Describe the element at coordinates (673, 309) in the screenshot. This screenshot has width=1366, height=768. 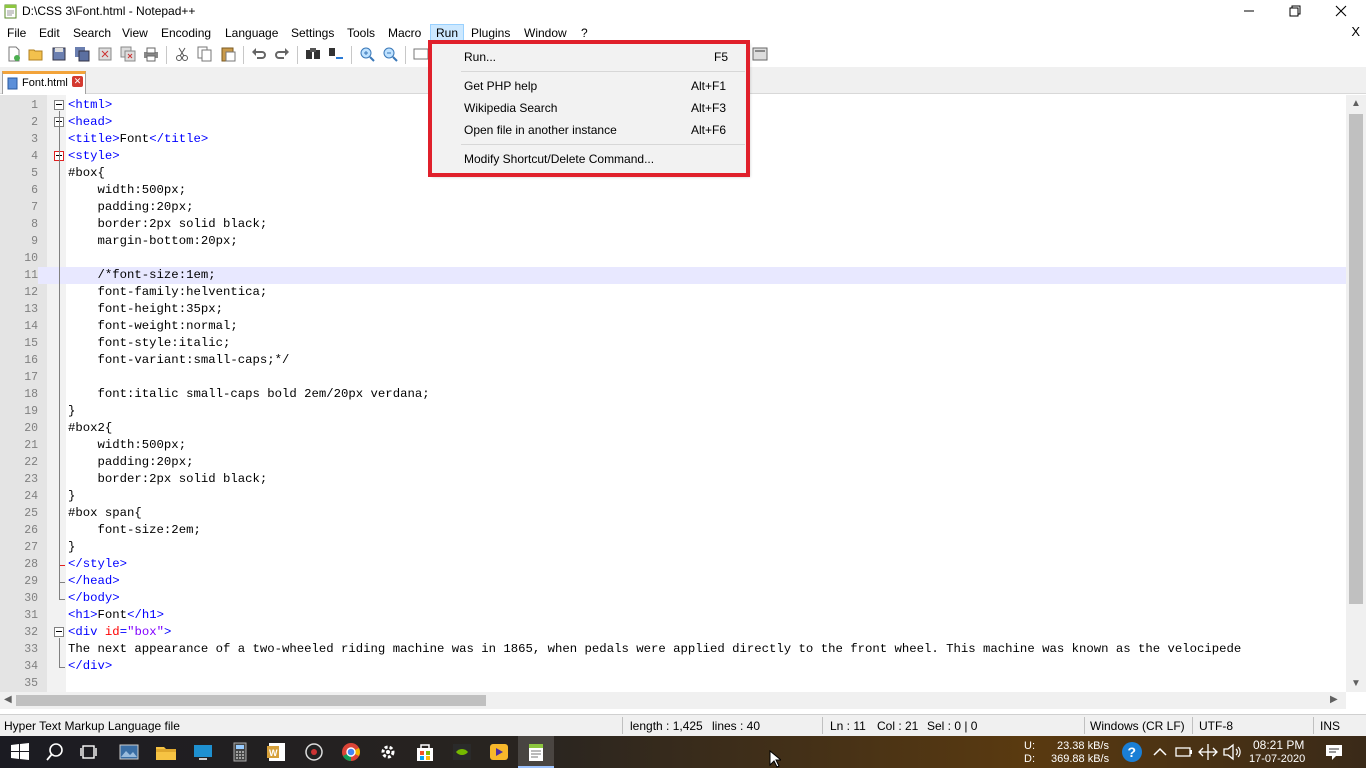
I see `code-line: 13 font-height:35px;` at that location.